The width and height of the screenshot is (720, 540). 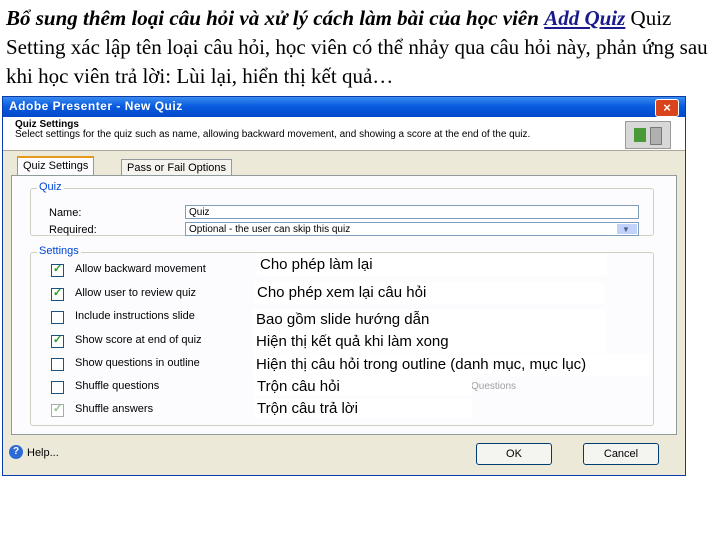 I want to click on settings-group-label: Settings, so click(x=59, y=251).